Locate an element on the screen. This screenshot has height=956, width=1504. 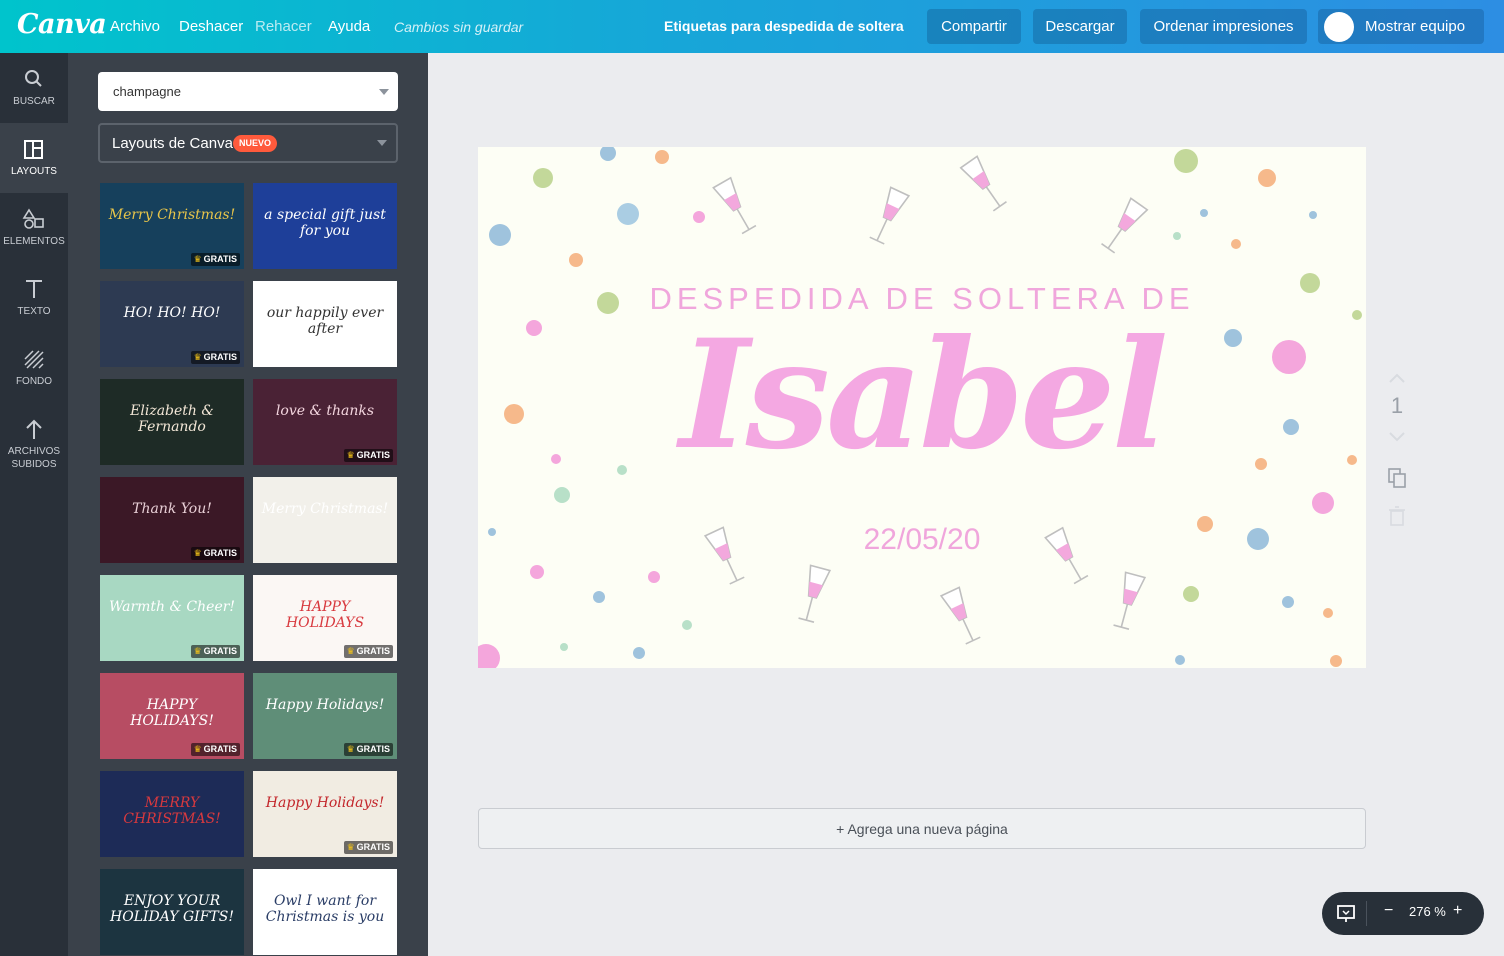
layout-thumbnail-text: HO! HO! HO! is located at coordinates (172, 313).